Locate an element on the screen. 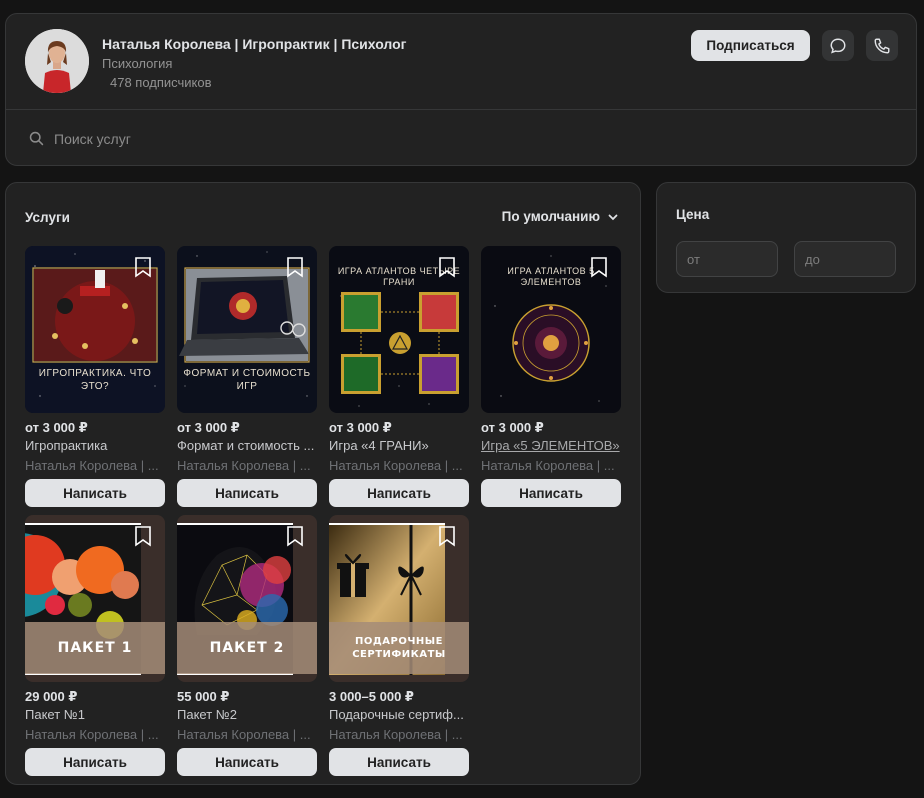  search-bar is located at coordinates (241, 138).